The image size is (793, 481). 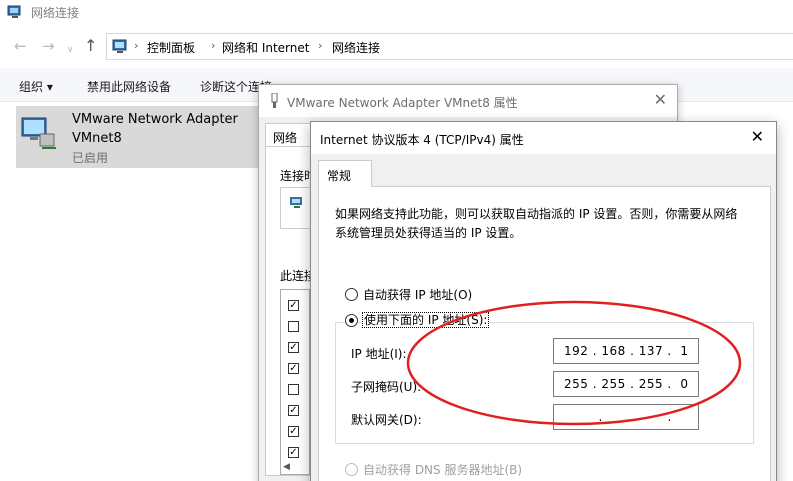 What do you see at coordinates (90, 158) in the screenshot?
I see `adapter-status: 已启用` at bounding box center [90, 158].